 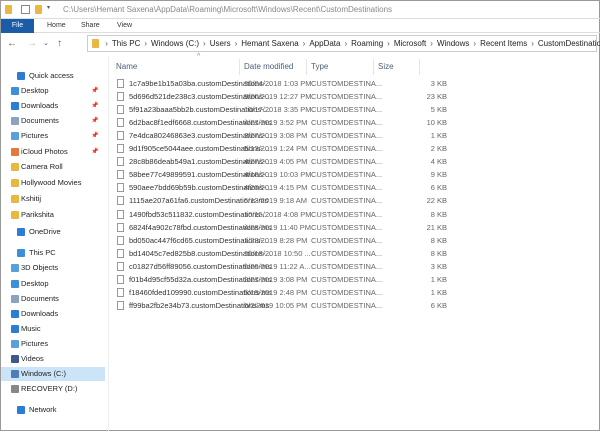 What do you see at coordinates (453, 43) in the screenshot?
I see `breadcrumb-item: Windows` at bounding box center [453, 43].